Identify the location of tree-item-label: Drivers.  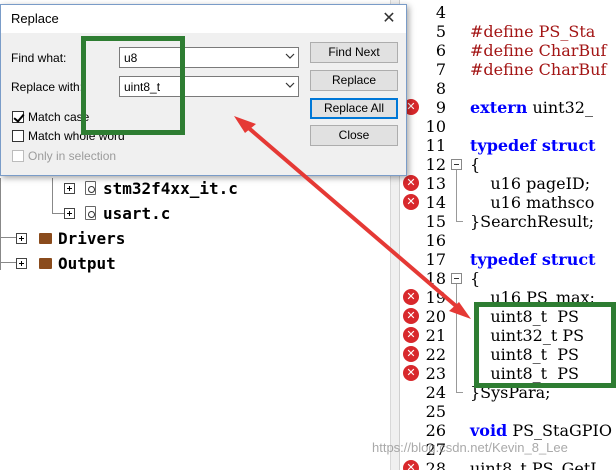
(92, 238).